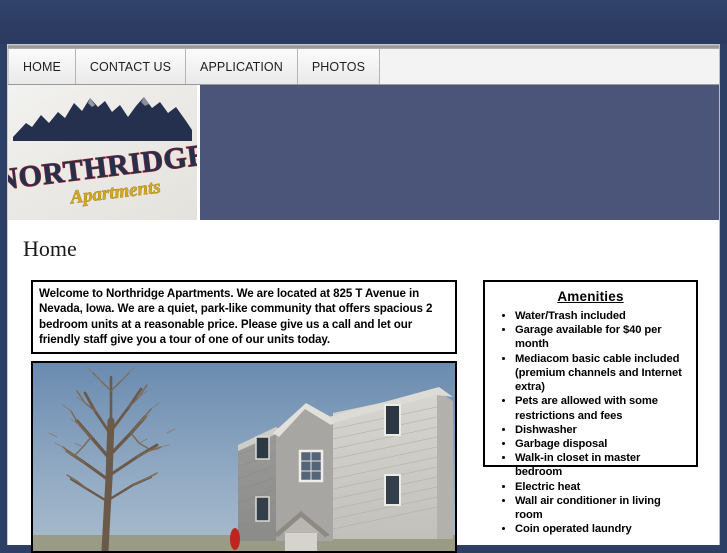  Describe the element at coordinates (602, 529) in the screenshot. I see `list-item: Coin operated laundry` at that location.